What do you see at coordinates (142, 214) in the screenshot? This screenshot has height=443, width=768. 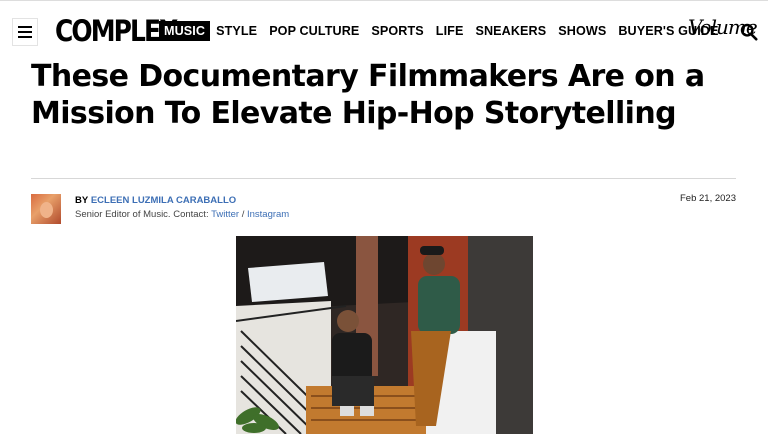 I see `author-role-text: Senior Editor of Music. Contact:` at bounding box center [142, 214].